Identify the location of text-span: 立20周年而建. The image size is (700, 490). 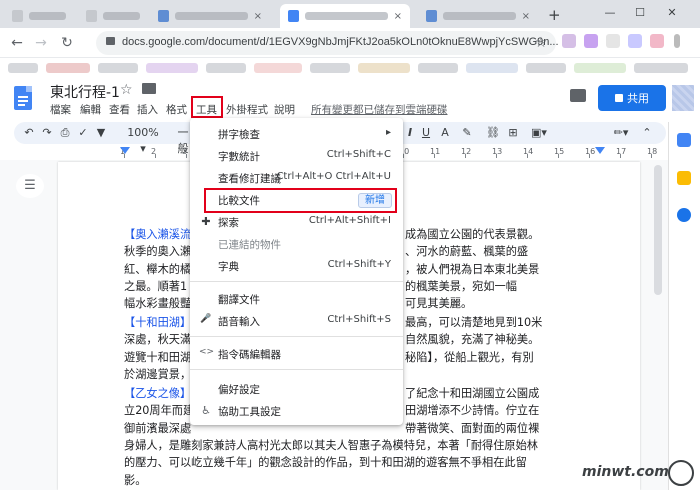
(159, 411).